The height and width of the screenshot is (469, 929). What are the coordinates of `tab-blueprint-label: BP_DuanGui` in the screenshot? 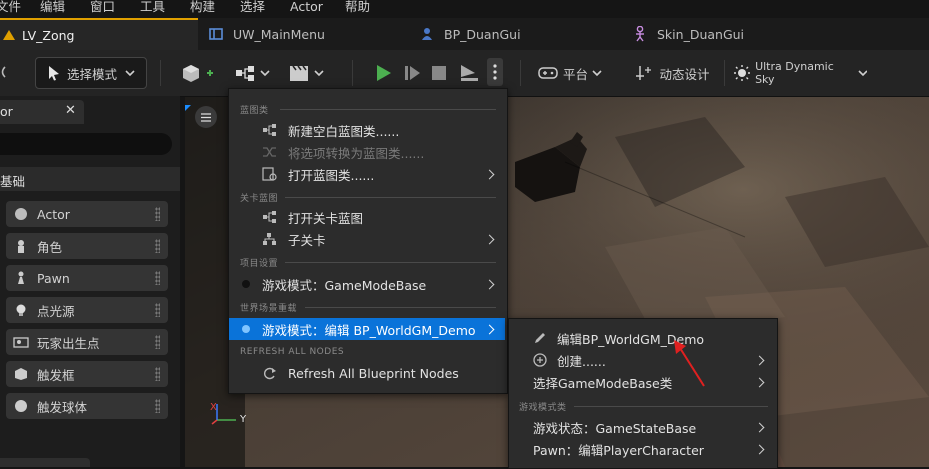 It's located at (482, 34).